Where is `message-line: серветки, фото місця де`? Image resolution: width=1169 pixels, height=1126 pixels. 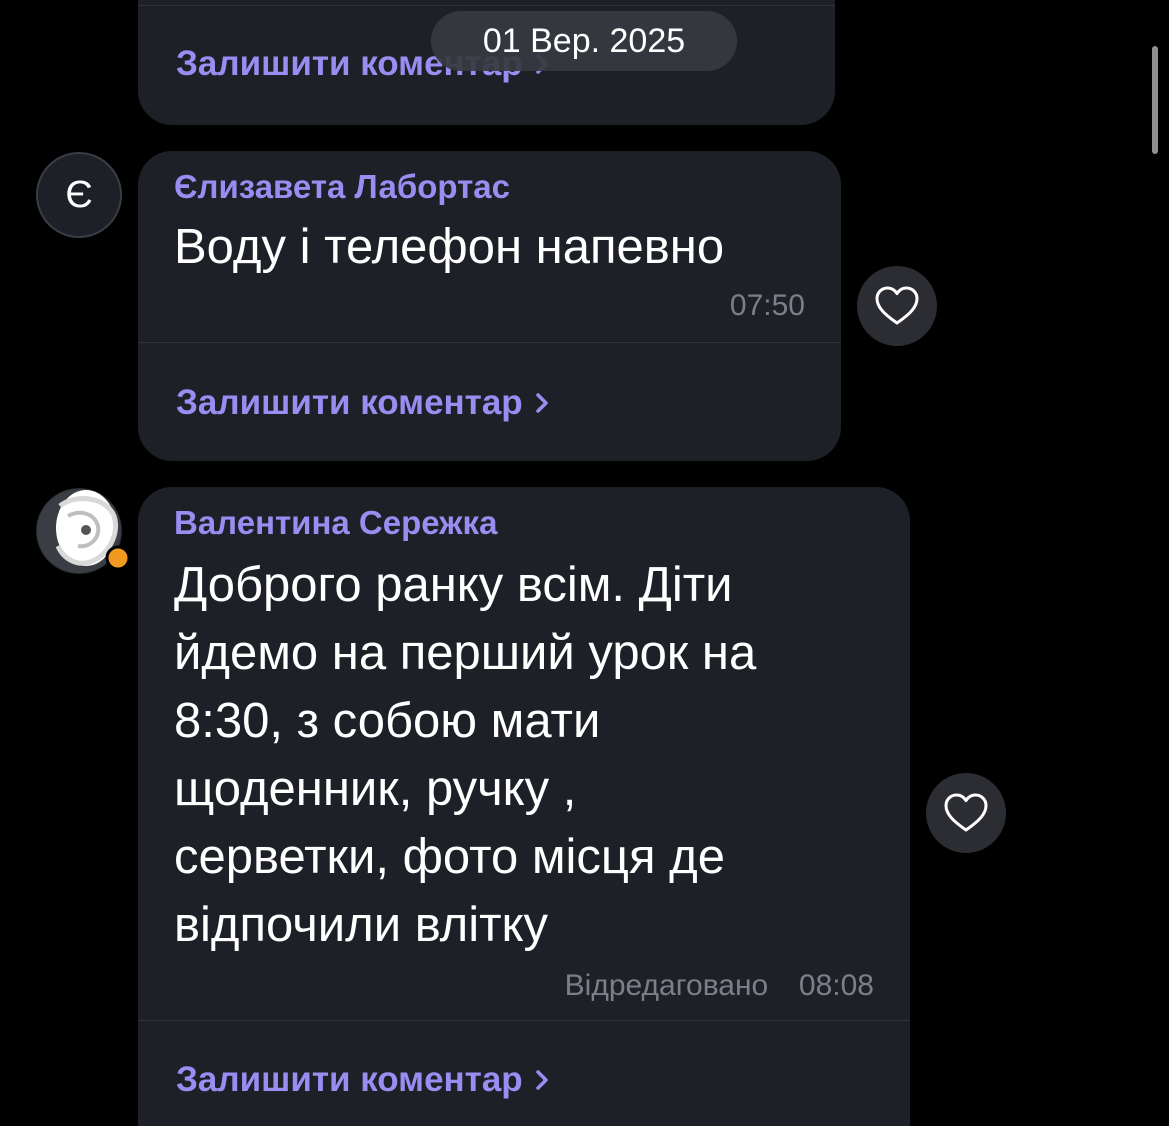
message-line: серветки, фото місця де is located at coordinates (449, 857).